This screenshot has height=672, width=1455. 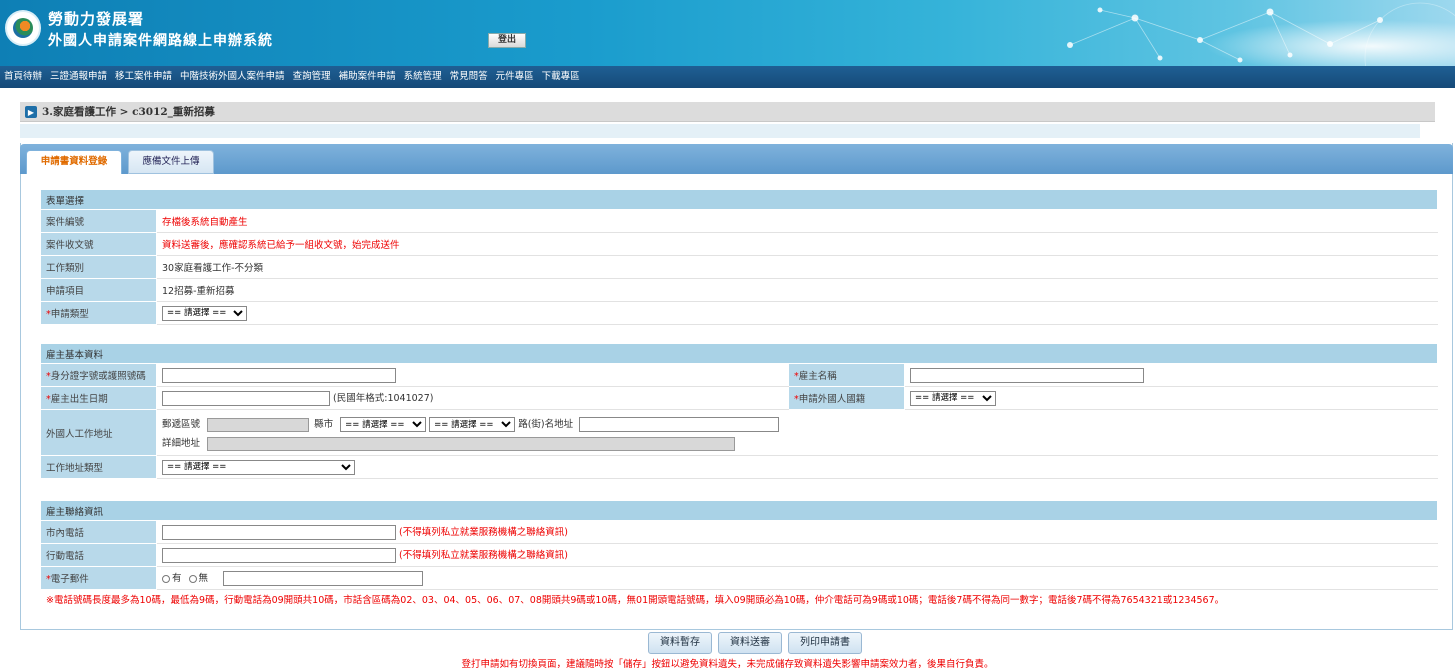 I want to click on tel-label: 市內電話, so click(x=98, y=532).